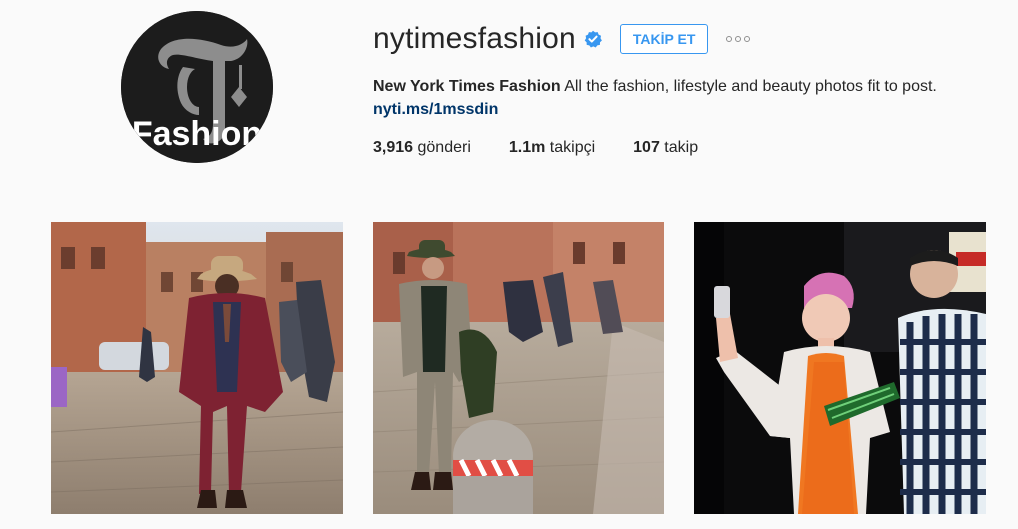 The height and width of the screenshot is (529, 1018). I want to click on profile-stats: 3,916 gönderi 1.1m takipçi 107 takip, so click(554, 148).